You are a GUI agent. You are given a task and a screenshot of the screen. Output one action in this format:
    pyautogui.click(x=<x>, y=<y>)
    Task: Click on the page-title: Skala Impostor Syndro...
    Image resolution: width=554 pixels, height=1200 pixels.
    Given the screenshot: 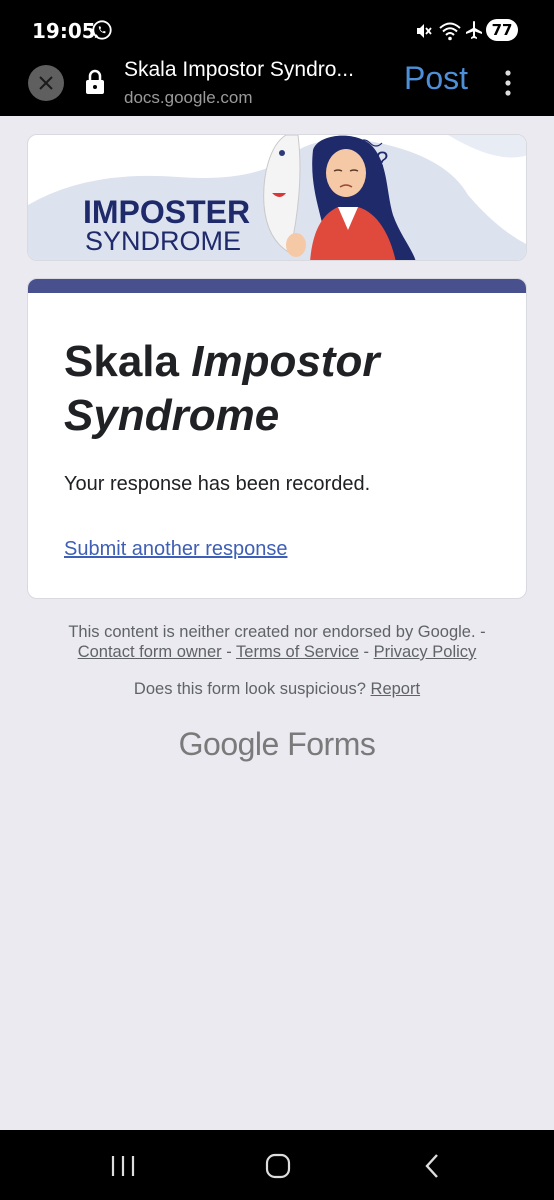 What is the action you would take?
    pyautogui.click(x=239, y=69)
    